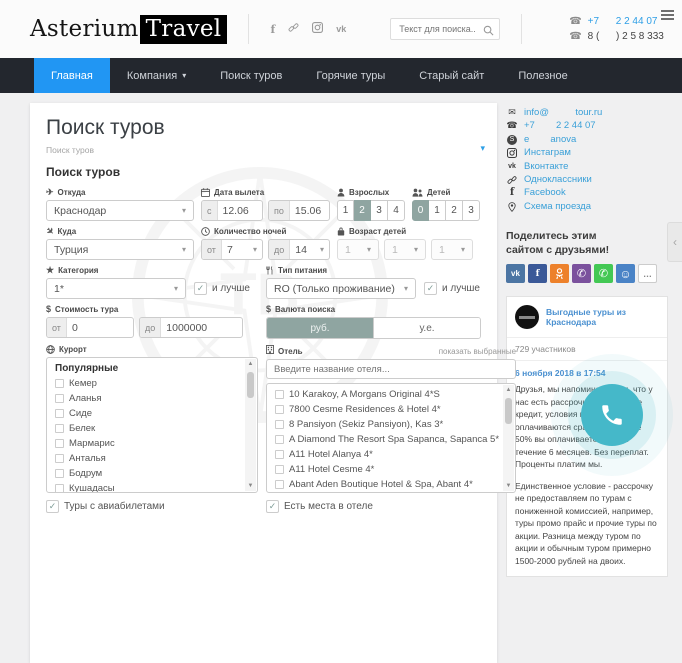 This screenshot has height=663, width=682. What do you see at coordinates (437, 210) in the screenshot?
I see `children-1-button: 1` at bounding box center [437, 210].